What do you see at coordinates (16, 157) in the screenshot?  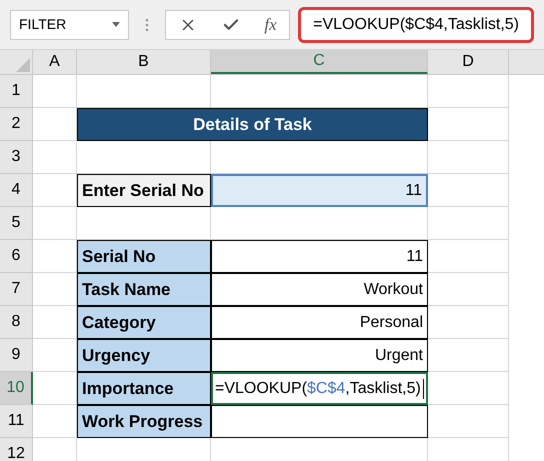 I see `row-header: 3` at bounding box center [16, 157].